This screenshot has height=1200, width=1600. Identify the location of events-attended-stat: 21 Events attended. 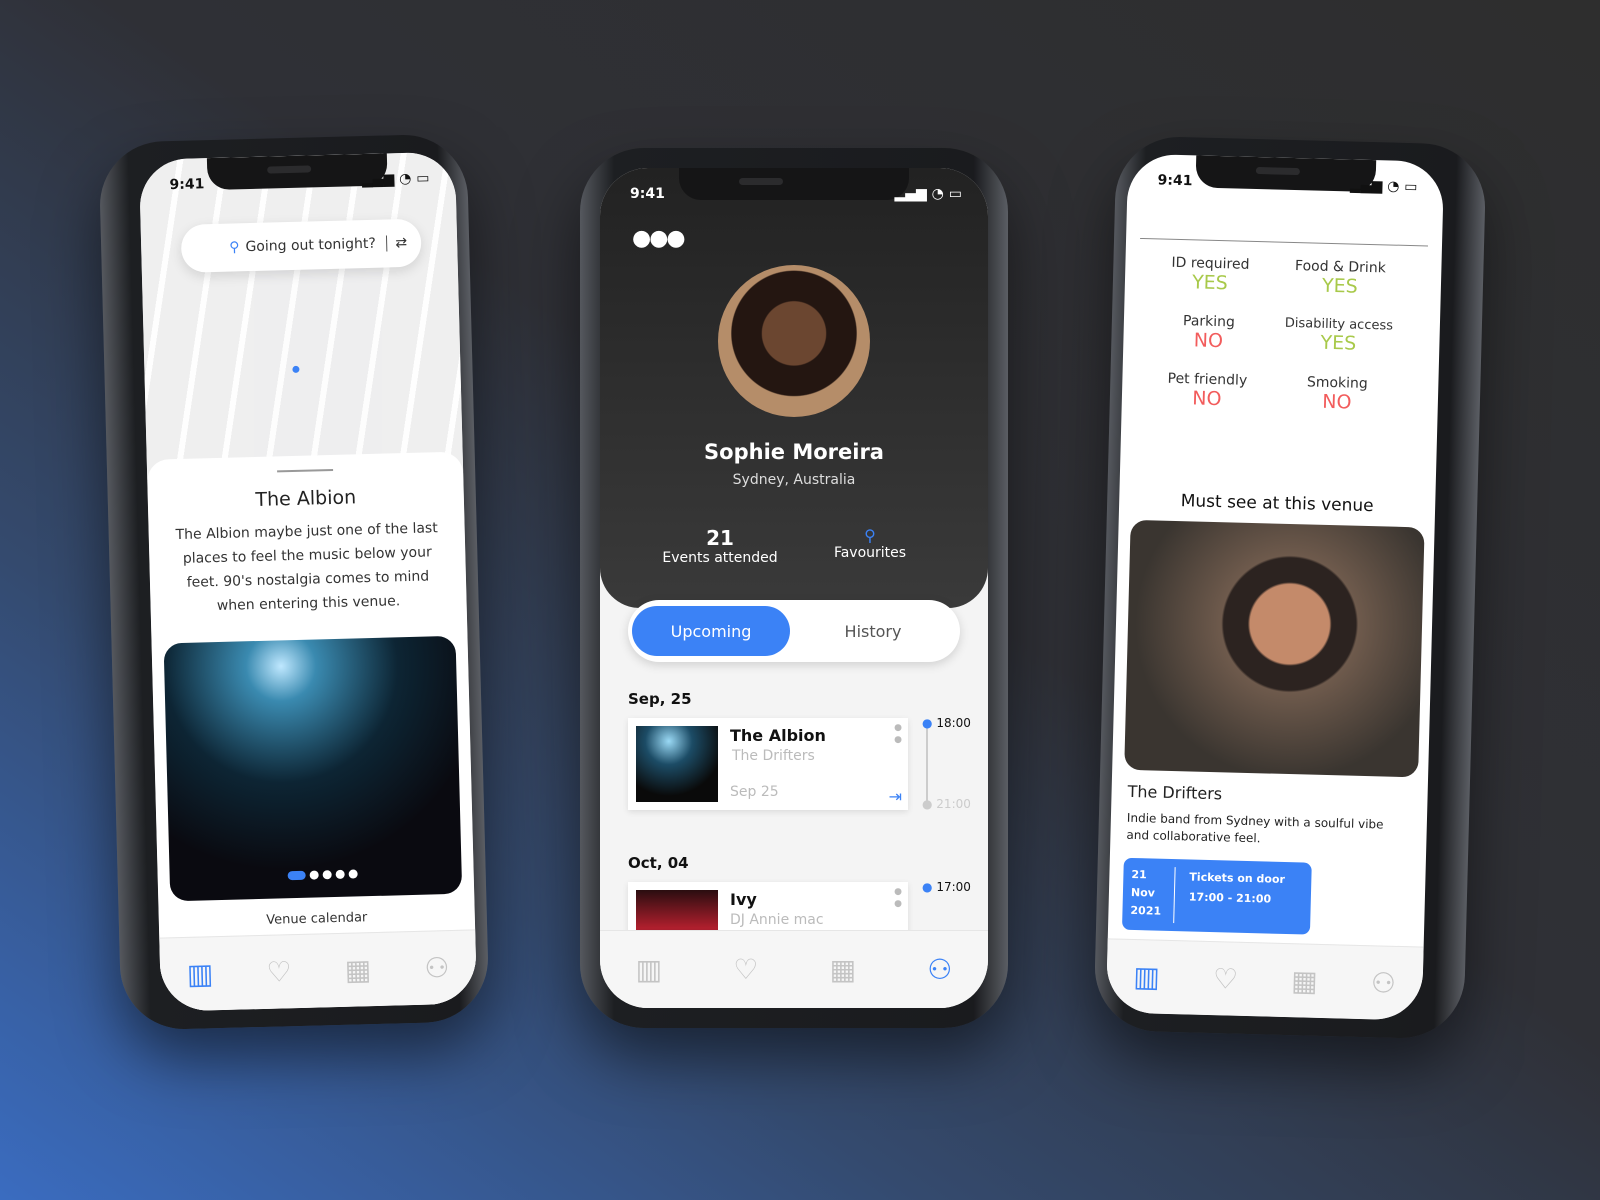
(720, 546).